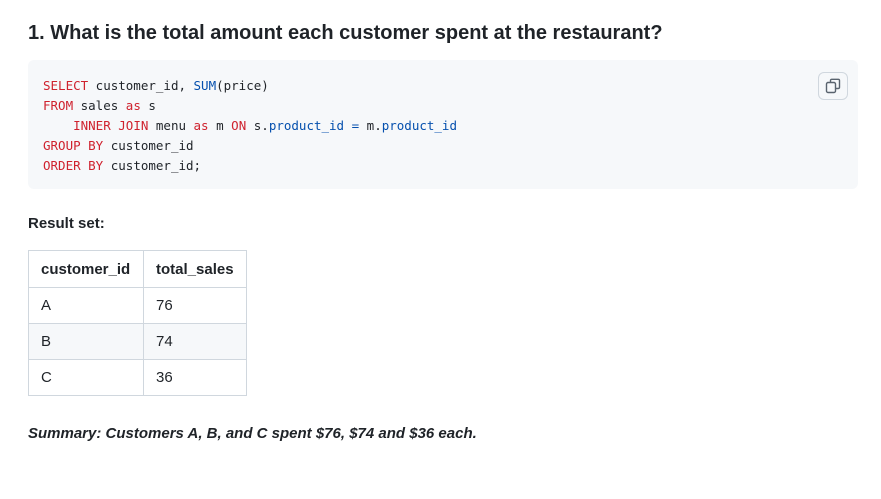  What do you see at coordinates (73, 145) in the screenshot?
I see `code-token: GROUP BY` at bounding box center [73, 145].